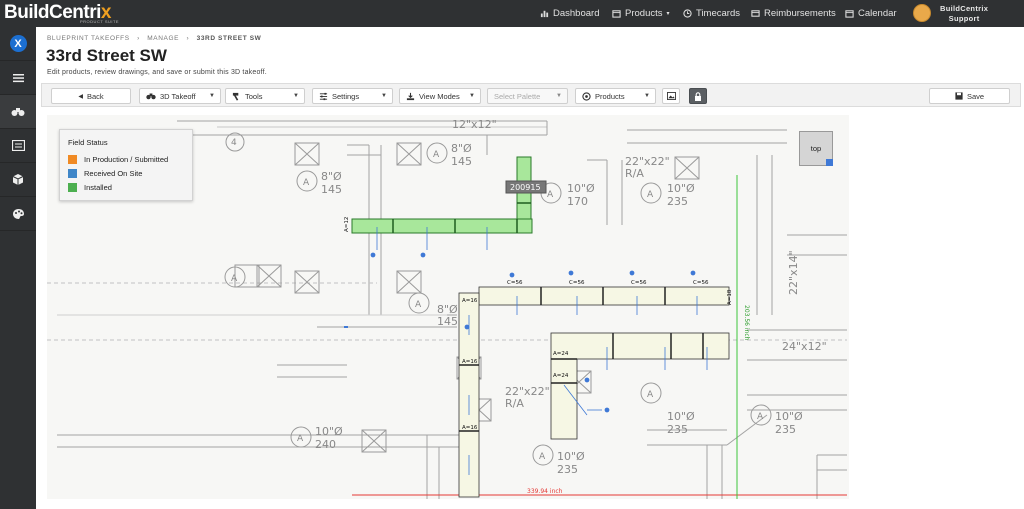  Describe the element at coordinates (525, 187) in the screenshot. I see `svg-text: 200915` at that location.